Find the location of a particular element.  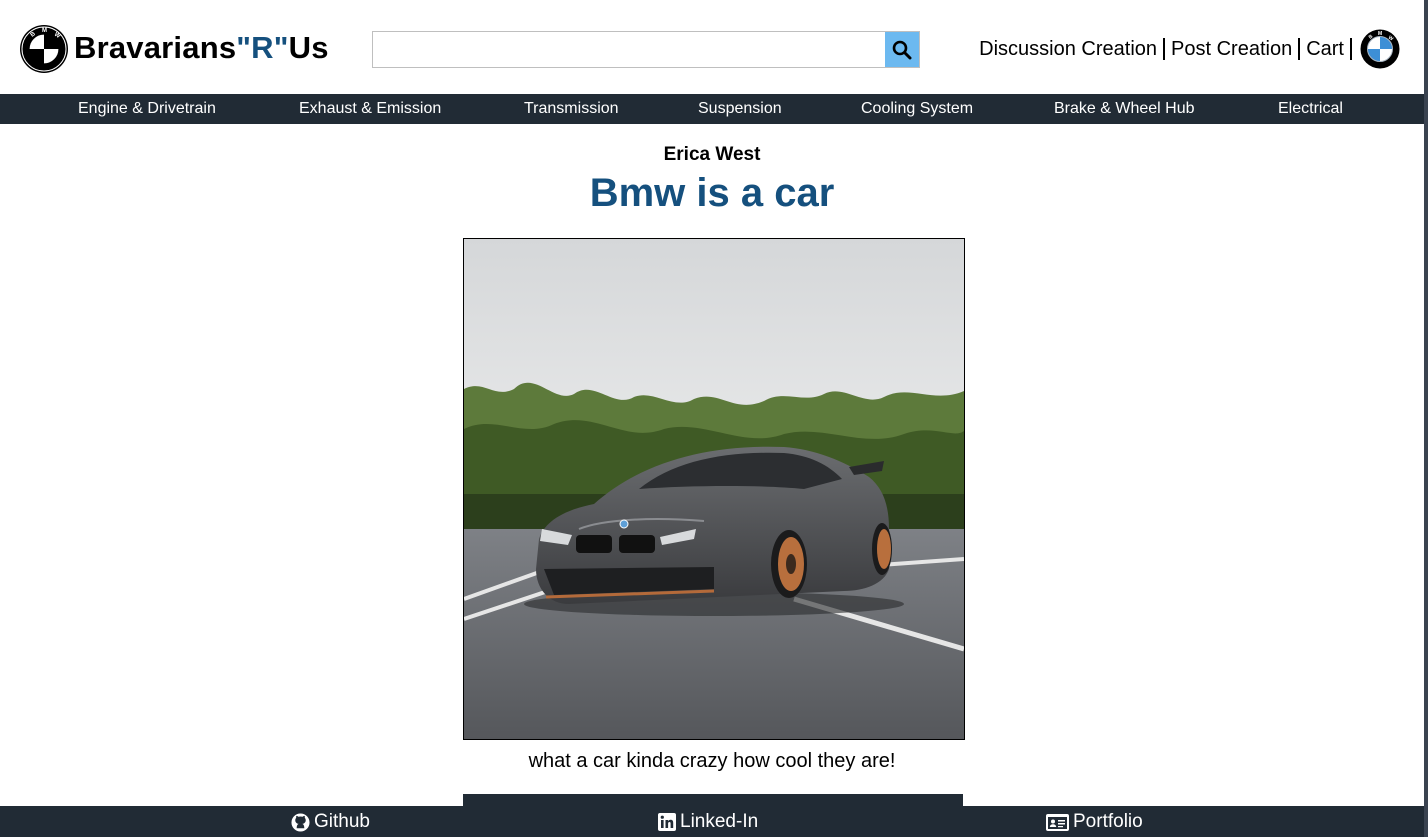

site-brand: Bravarians"R"Us is located at coordinates (201, 48).